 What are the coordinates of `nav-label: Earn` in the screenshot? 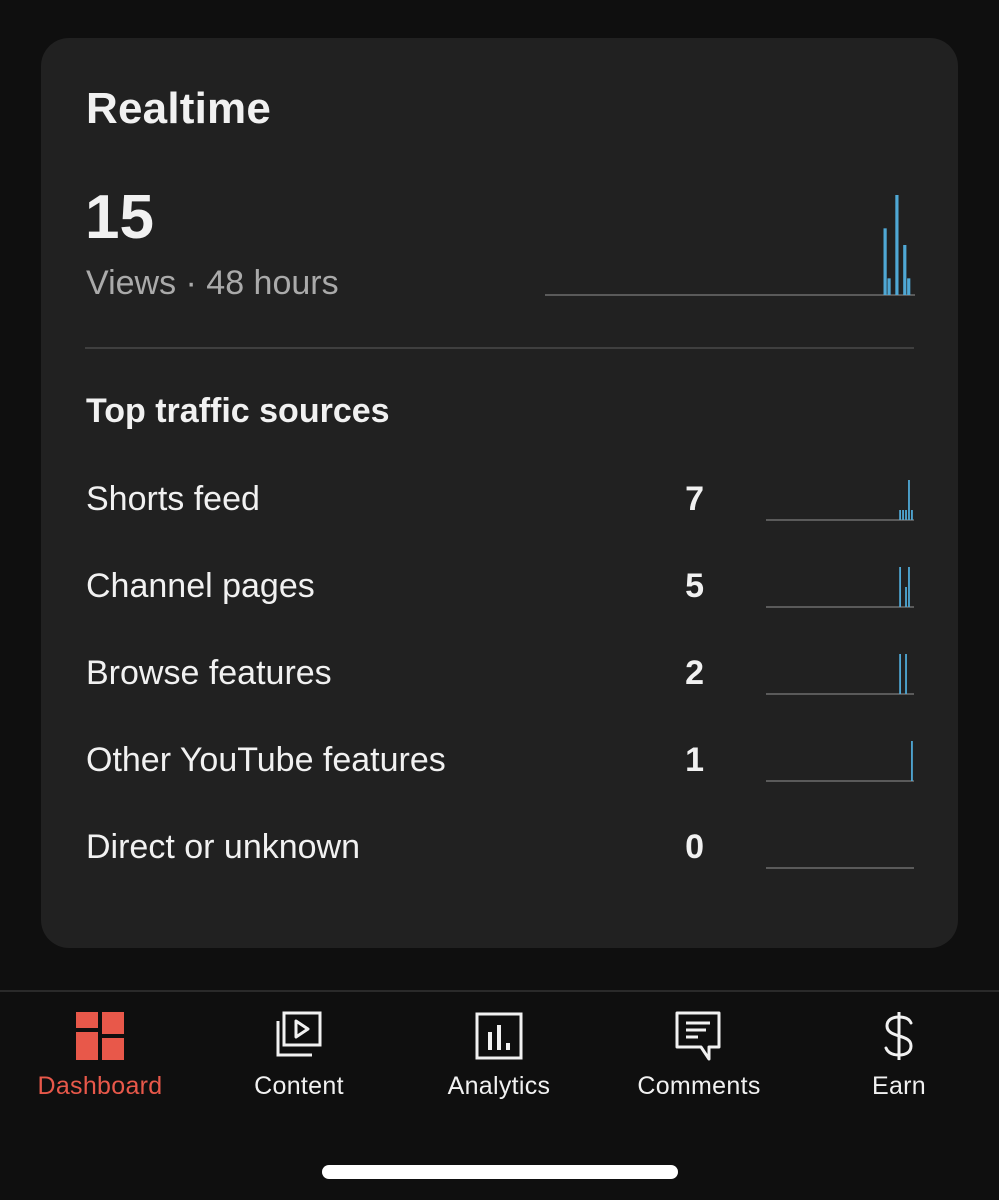 It's located at (898, 1086).